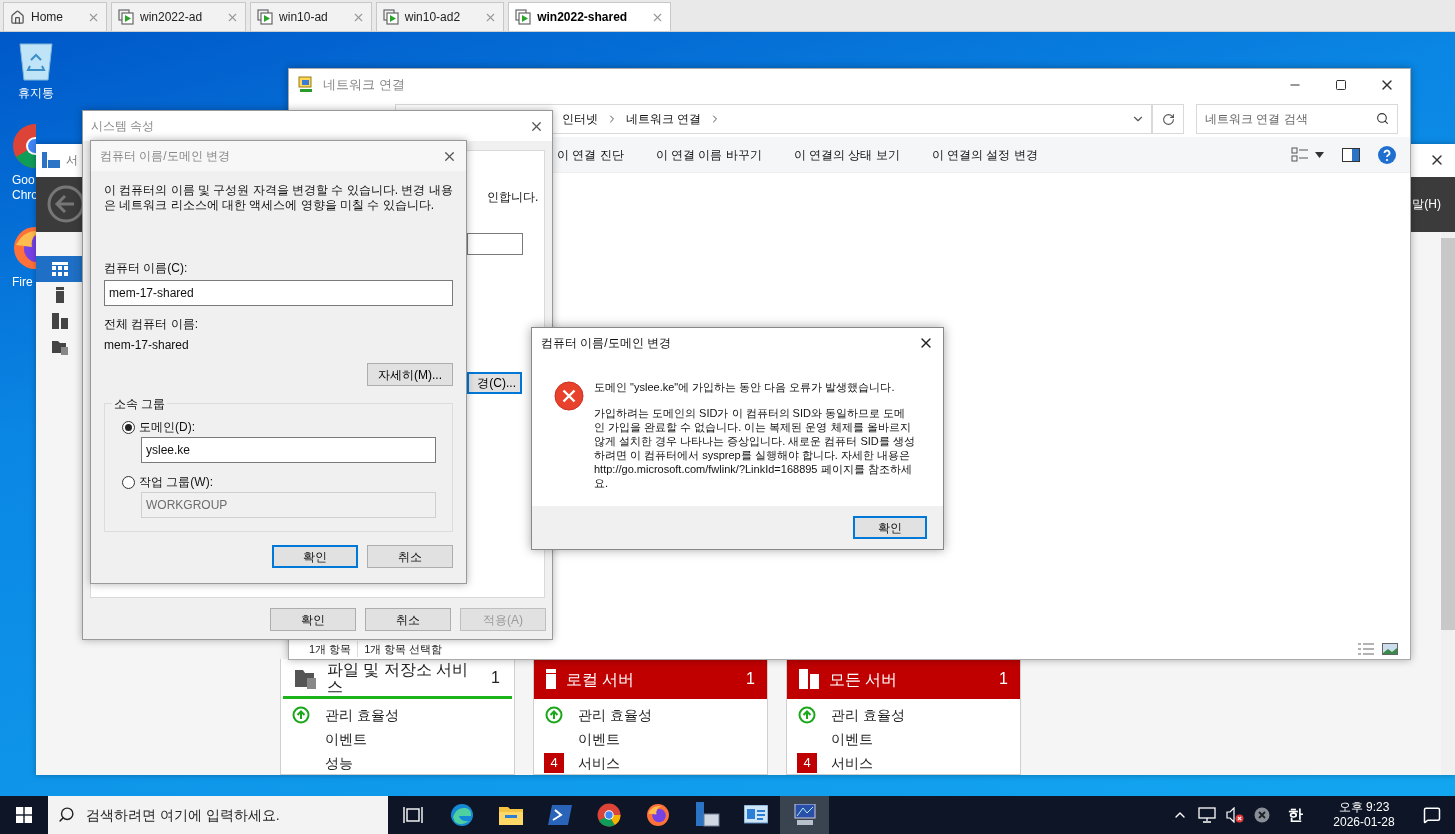  I want to click on tab-label: win10-ad, so click(303, 17).